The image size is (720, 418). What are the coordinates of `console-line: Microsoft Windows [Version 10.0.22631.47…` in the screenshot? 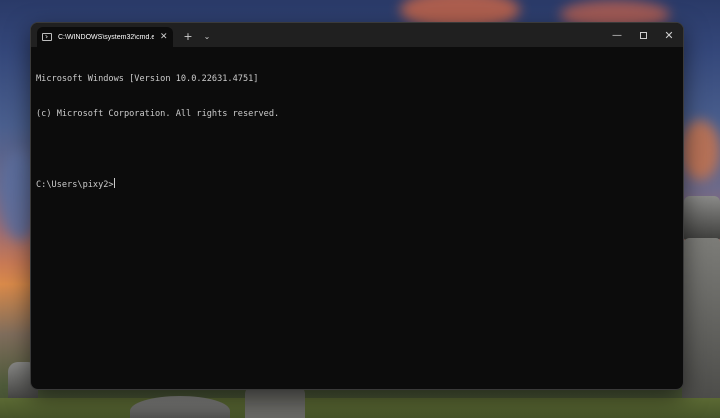 It's located at (147, 79).